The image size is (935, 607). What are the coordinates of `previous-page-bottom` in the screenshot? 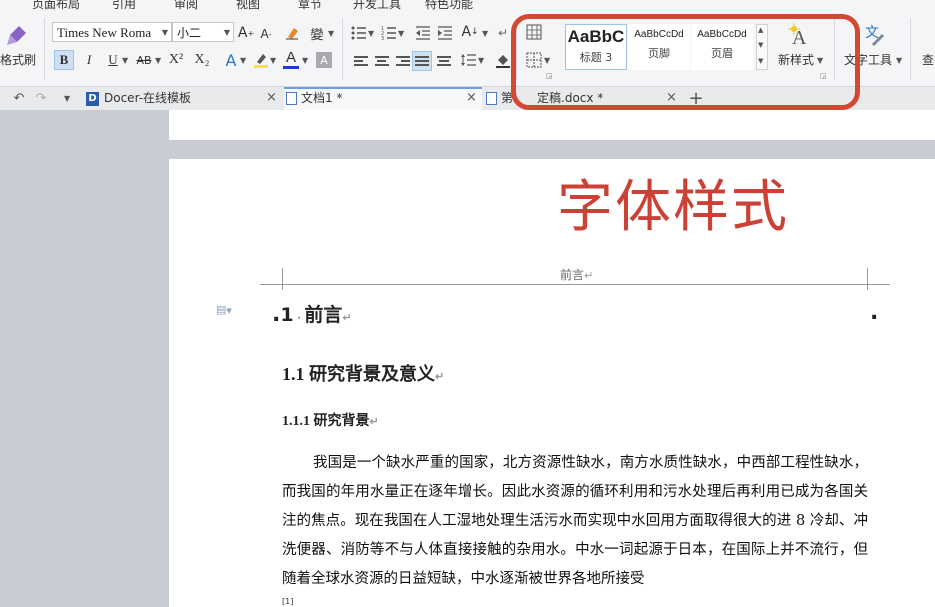 It's located at (552, 125).